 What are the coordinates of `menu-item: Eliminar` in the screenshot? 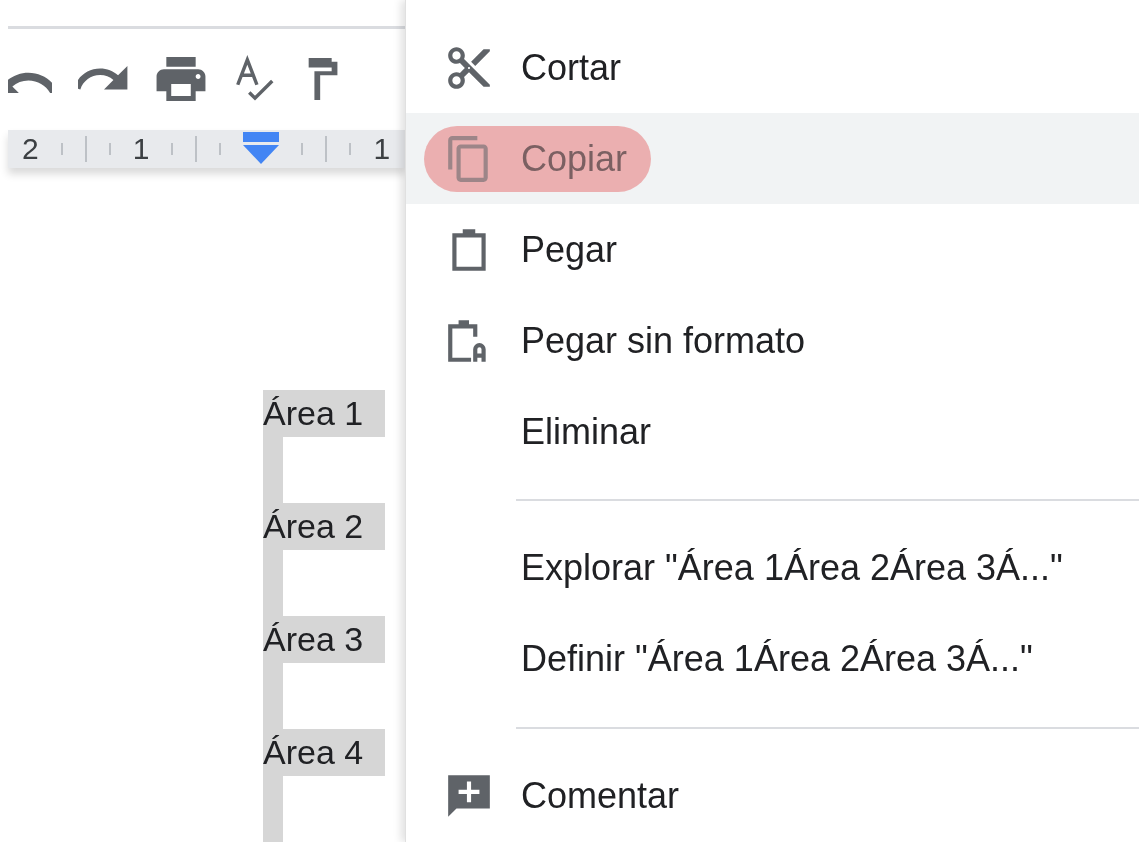 It's located at (772, 431).